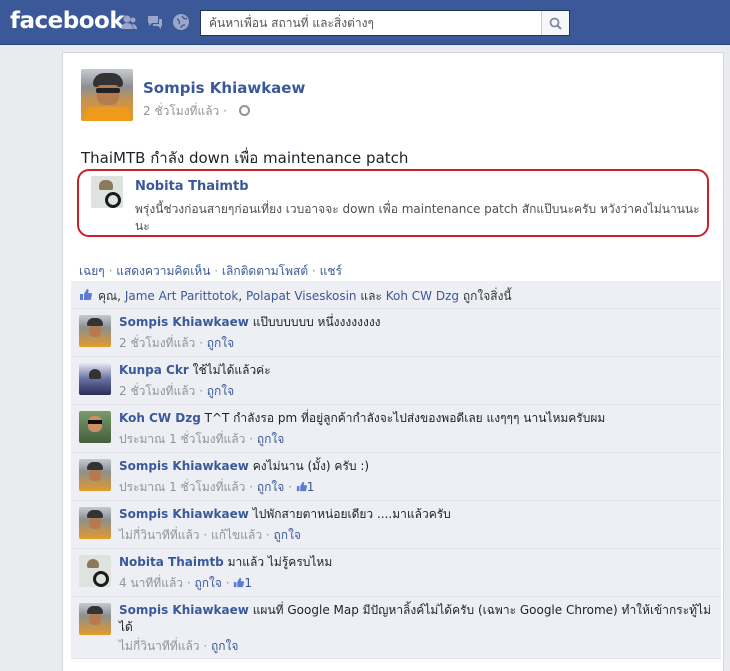  I want to click on notifications-icon, so click(181, 22).